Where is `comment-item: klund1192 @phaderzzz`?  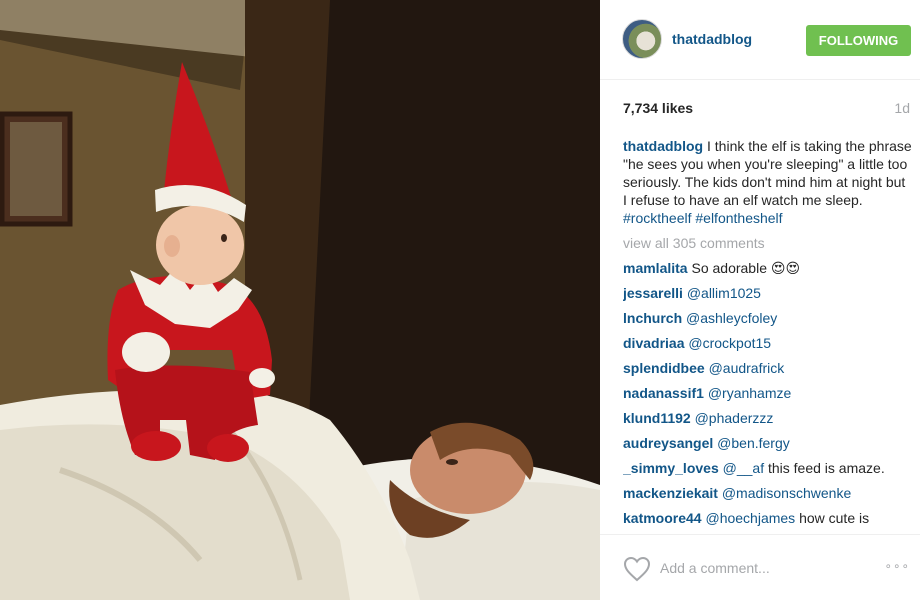
comment-item: klund1192 @phaderzzz is located at coordinates (768, 418).